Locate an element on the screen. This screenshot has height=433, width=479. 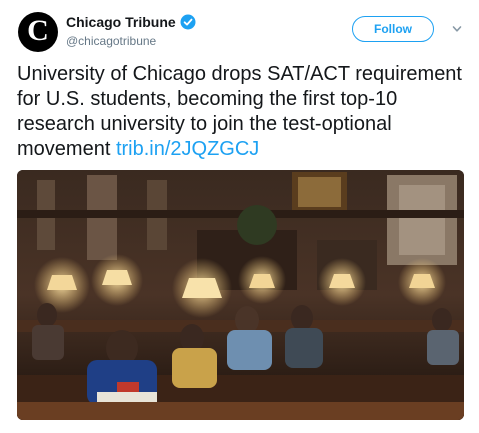
account-name-row: Chicago Tribune is located at coordinates (131, 22).